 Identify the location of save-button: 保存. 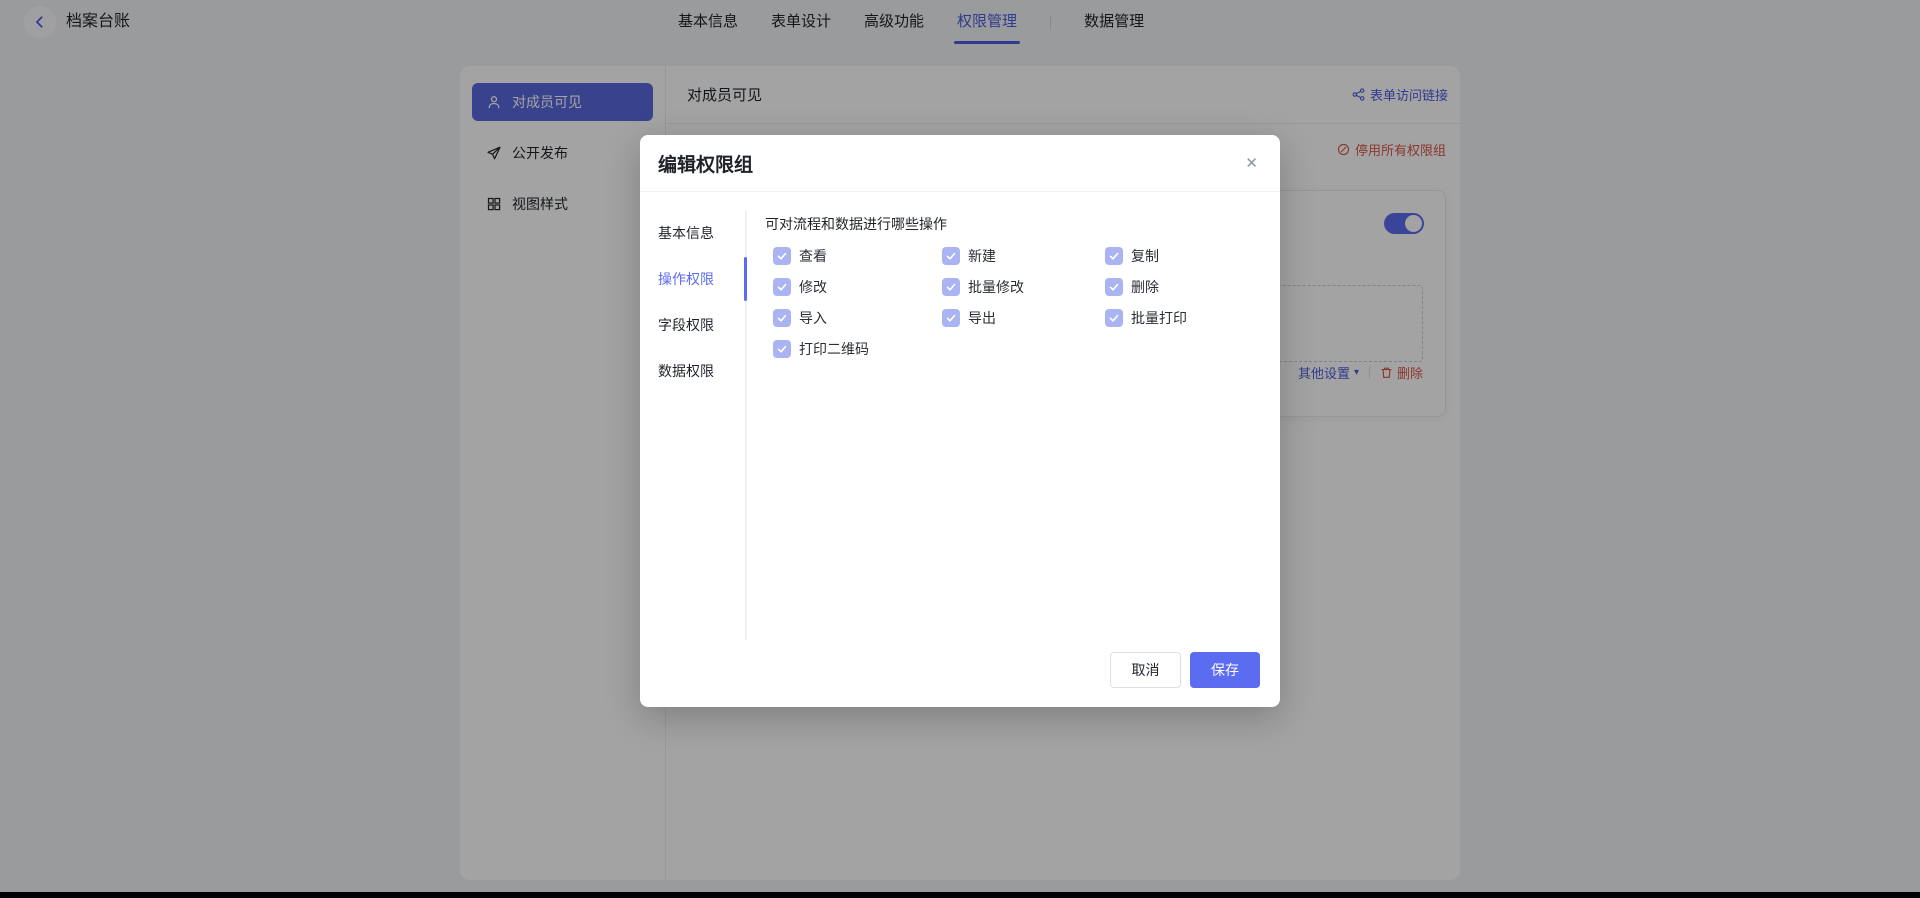
(1225, 670).